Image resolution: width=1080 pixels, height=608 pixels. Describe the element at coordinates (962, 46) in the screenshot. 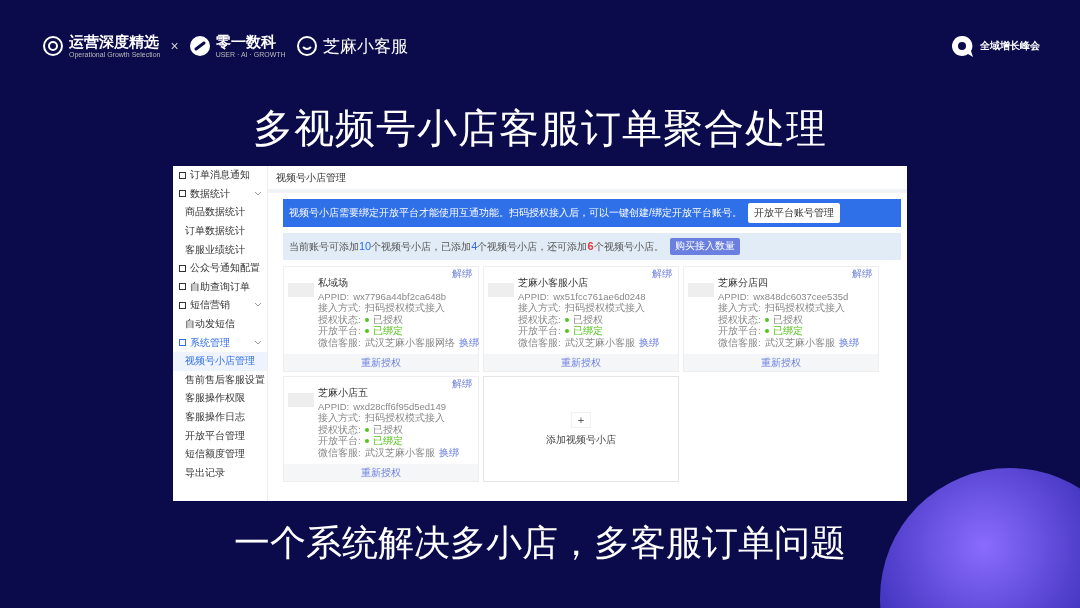

I see `speech-bubble-logo-icon` at that location.